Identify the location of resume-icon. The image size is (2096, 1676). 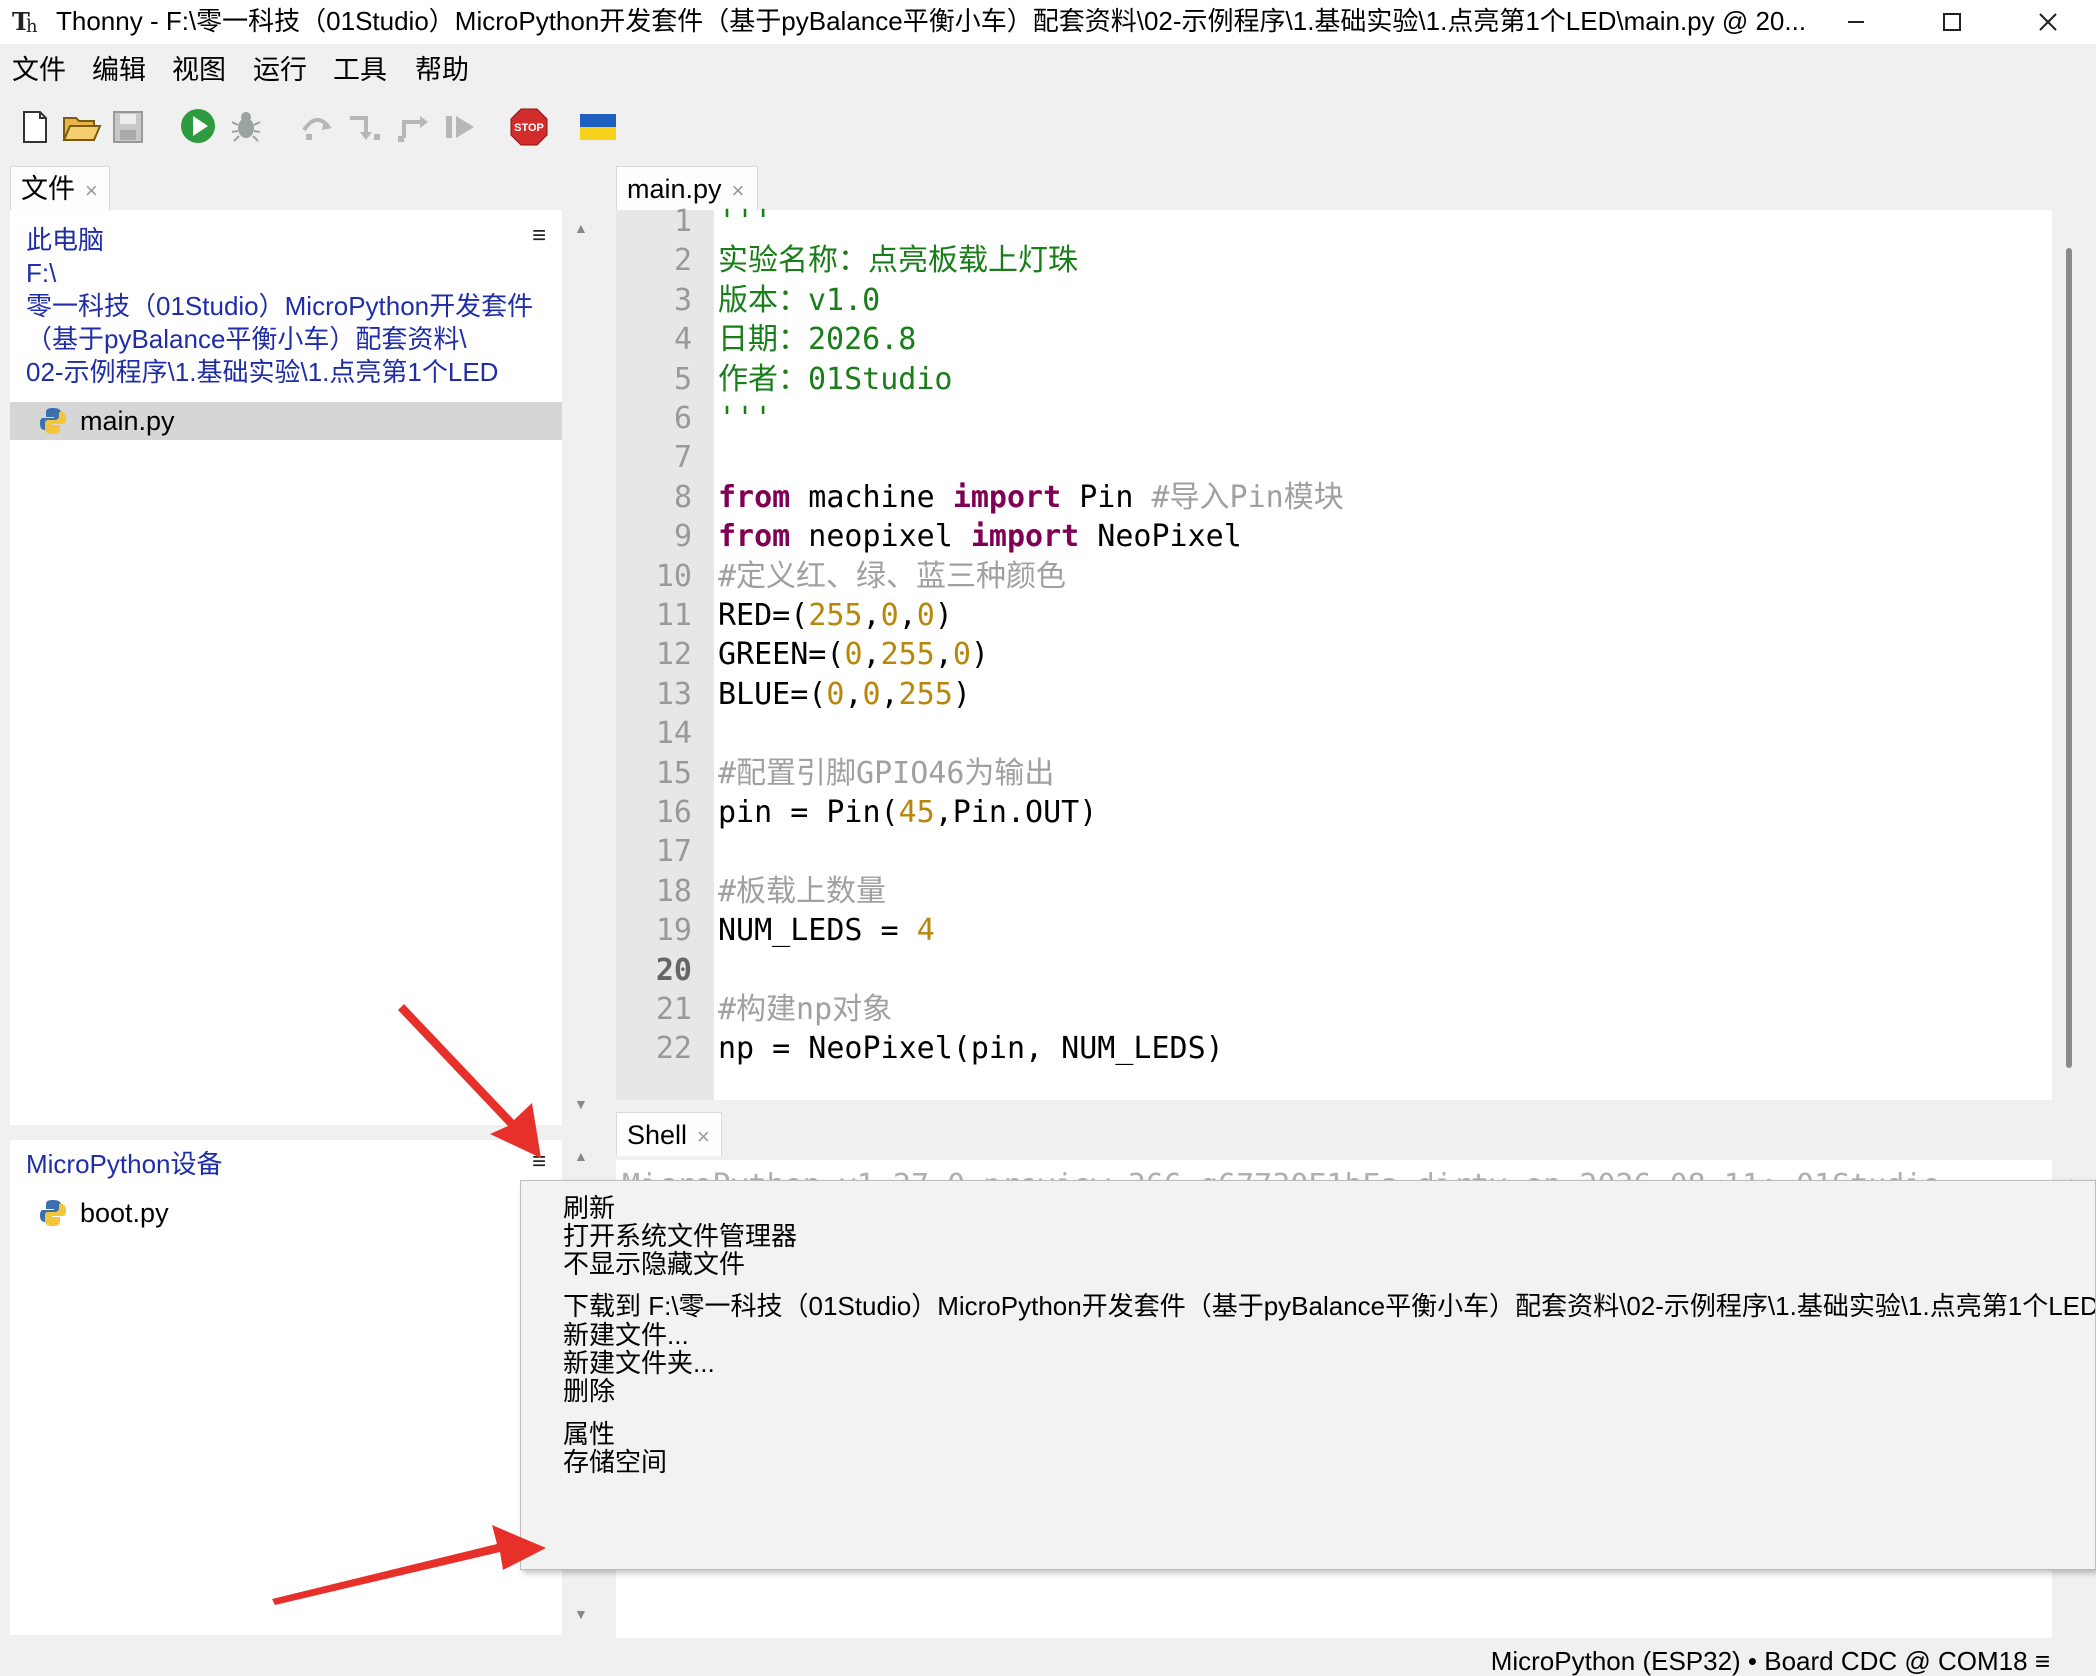
(460, 127).